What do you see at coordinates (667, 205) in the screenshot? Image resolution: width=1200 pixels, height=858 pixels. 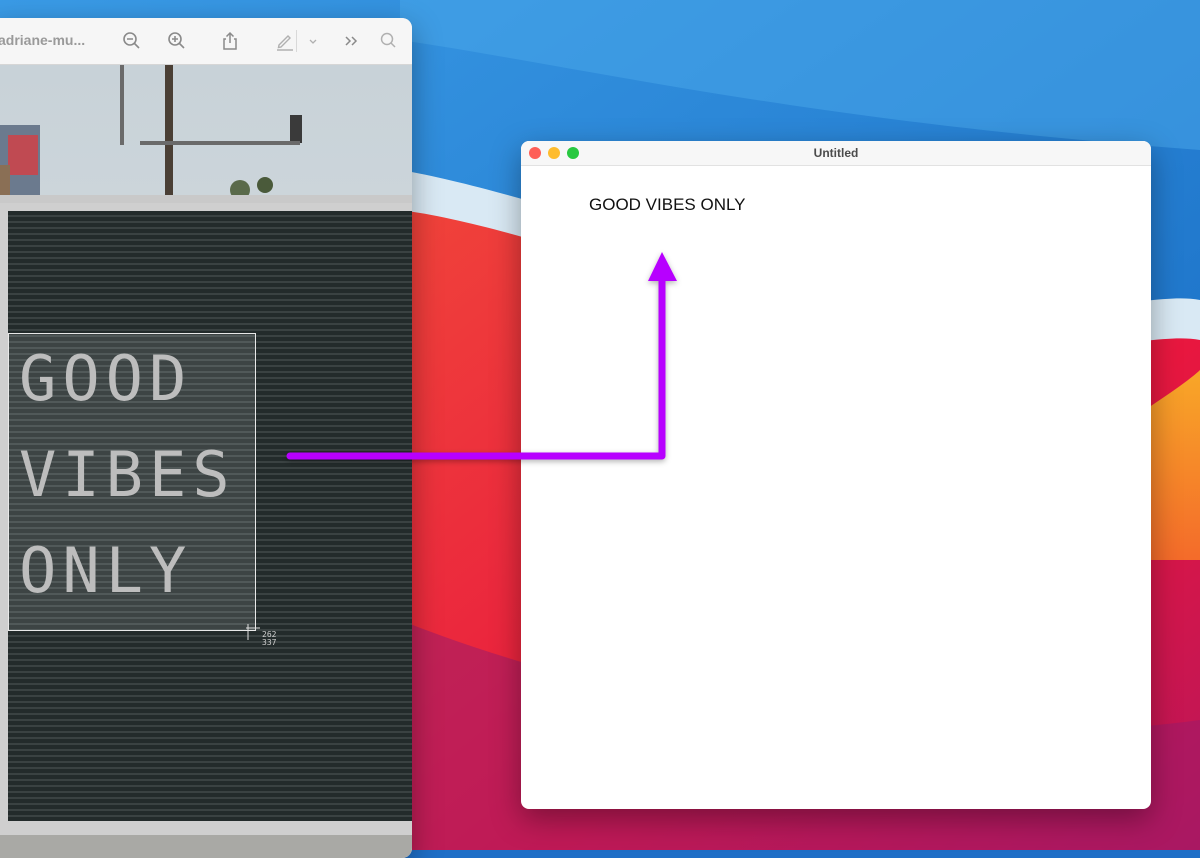 I see `editor-text-content: GOOD VIBES ONLY` at bounding box center [667, 205].